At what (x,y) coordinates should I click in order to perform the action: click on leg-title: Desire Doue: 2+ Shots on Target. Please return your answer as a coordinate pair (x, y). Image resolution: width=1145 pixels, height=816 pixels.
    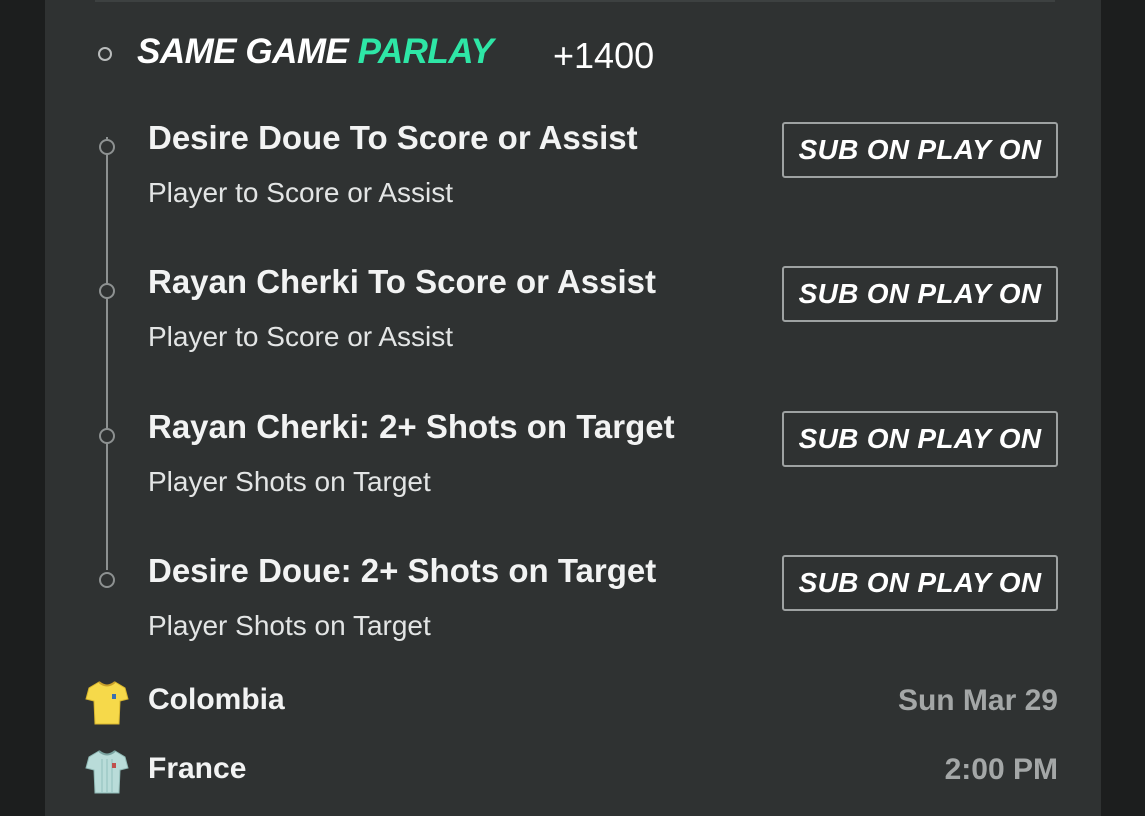
    Looking at the image, I should click on (402, 570).